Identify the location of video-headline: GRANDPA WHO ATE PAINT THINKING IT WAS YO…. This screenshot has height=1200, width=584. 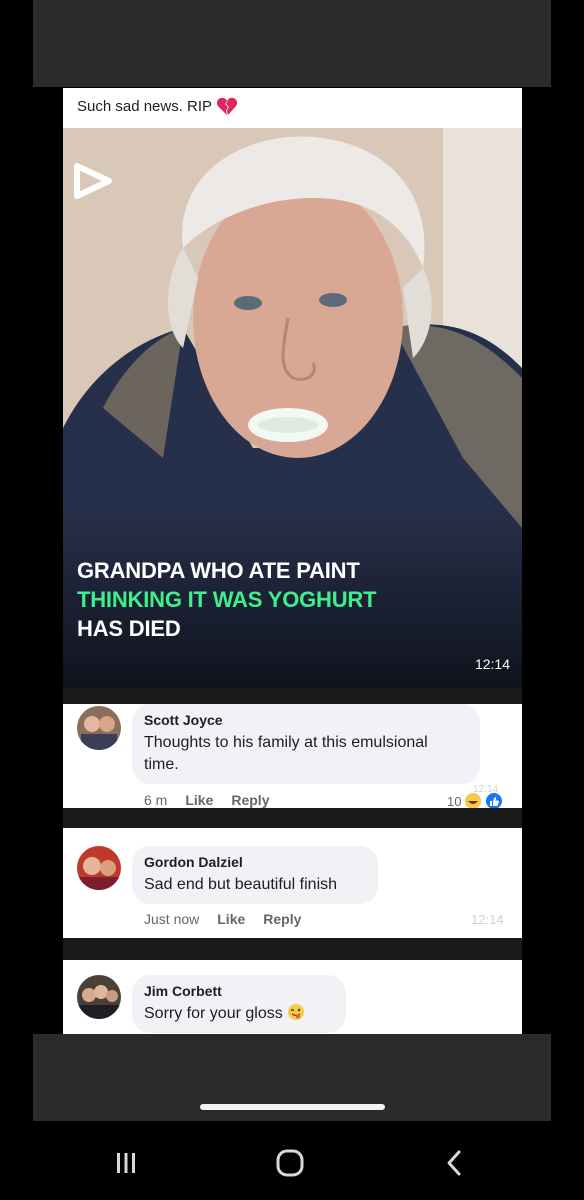
(227, 599).